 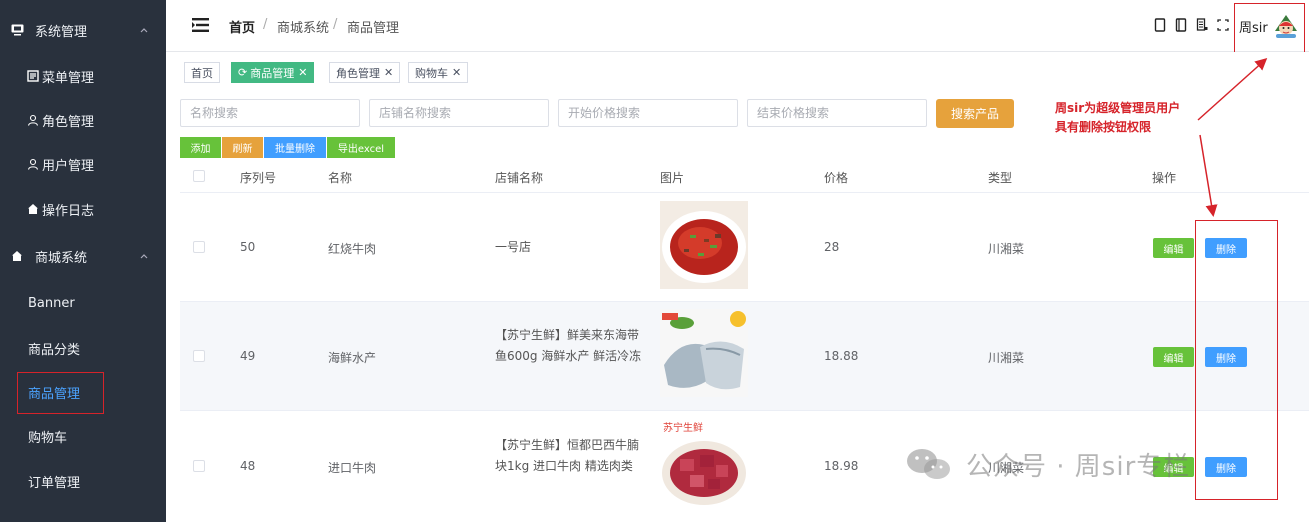 I want to click on sidebar-item-users: 用户管理, so click(x=83, y=164).